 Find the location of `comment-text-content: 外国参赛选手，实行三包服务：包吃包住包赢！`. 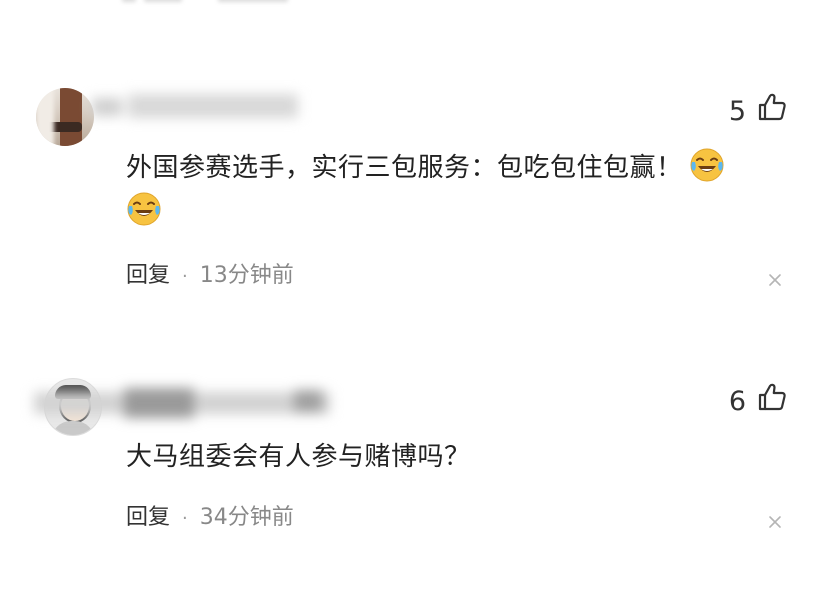

comment-text-content: 外国参赛选手，实行三包服务：包吃包住包赢！ is located at coordinates (404, 168).